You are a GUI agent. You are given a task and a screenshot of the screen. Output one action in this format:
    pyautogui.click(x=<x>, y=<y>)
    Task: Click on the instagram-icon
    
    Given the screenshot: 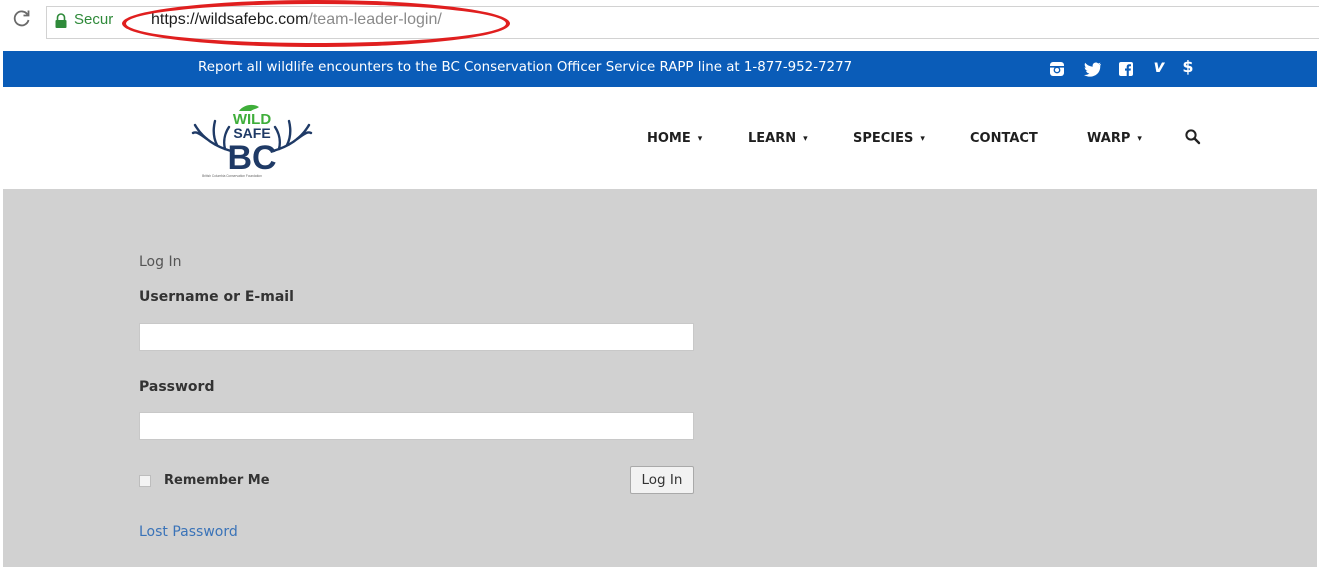 What is the action you would take?
    pyautogui.click(x=1057, y=69)
    